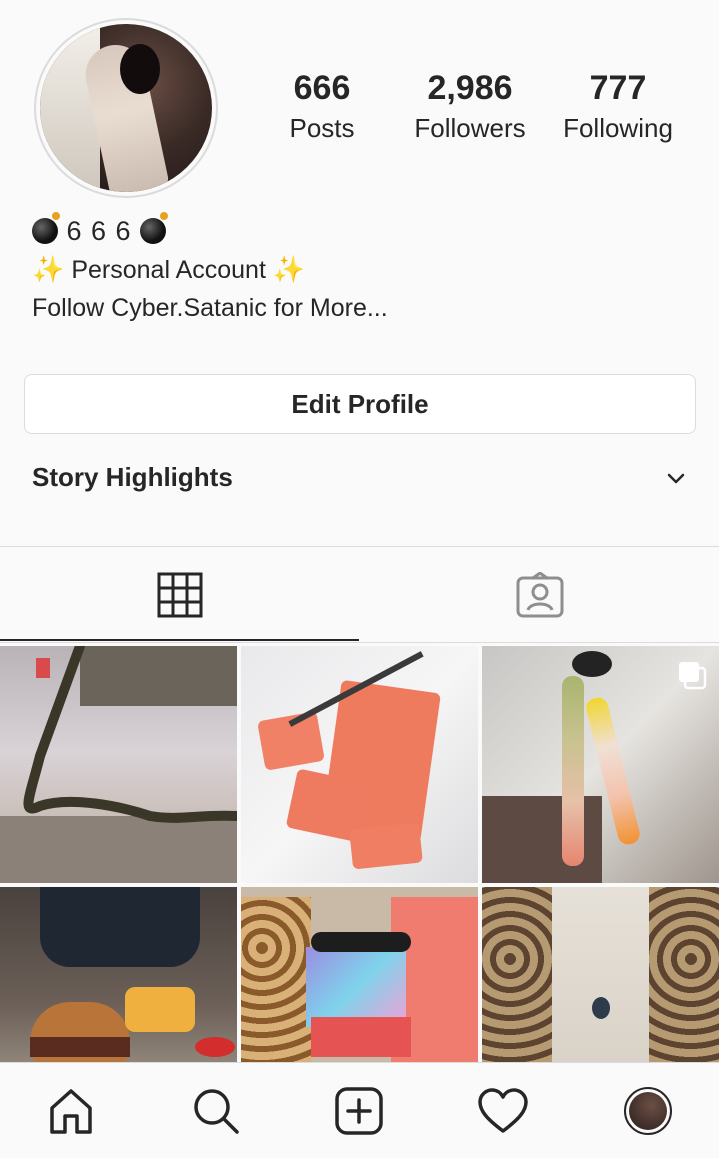  I want to click on followers-label: Followers, so click(470, 128).